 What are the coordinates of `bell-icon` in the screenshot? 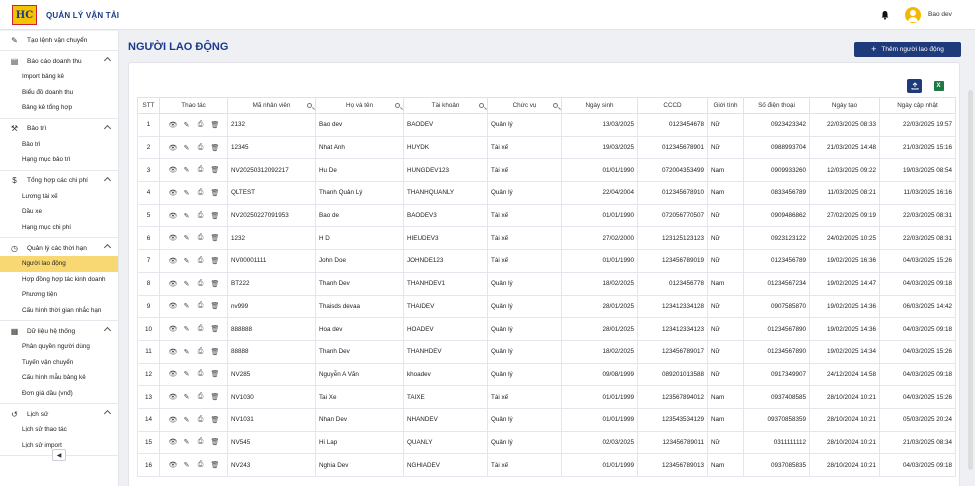 It's located at (885, 15).